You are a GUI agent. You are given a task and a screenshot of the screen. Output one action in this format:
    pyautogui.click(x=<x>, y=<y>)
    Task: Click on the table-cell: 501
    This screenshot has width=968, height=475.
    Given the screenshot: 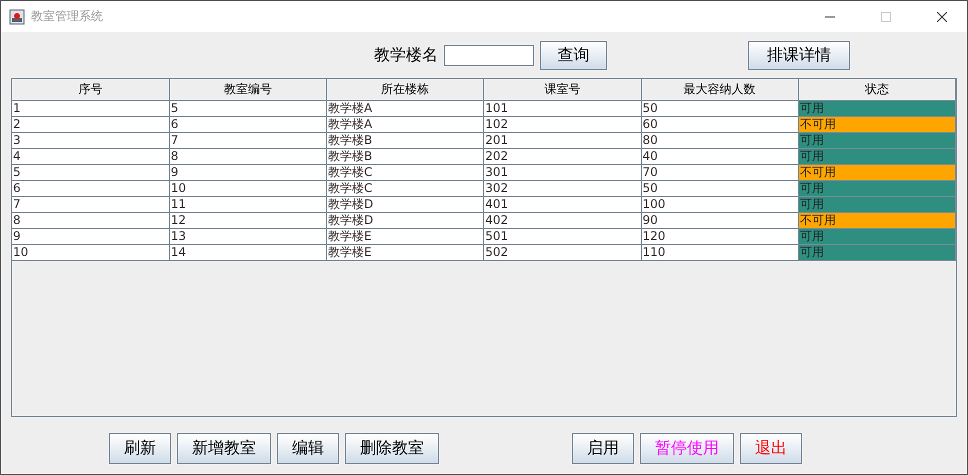 What is the action you would take?
    pyautogui.click(x=562, y=236)
    